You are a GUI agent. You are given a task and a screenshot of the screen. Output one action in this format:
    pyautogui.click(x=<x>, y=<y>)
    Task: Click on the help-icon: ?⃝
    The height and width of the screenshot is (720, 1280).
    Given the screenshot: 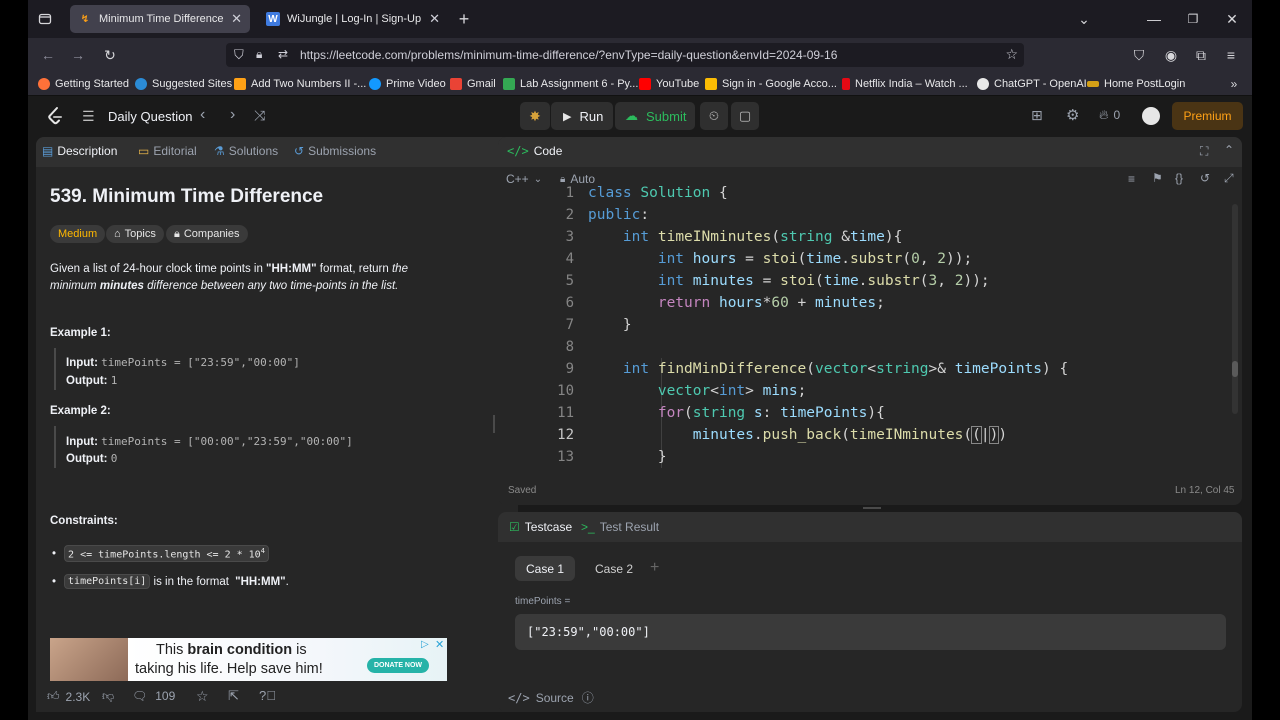 What is the action you would take?
    pyautogui.click(x=267, y=695)
    